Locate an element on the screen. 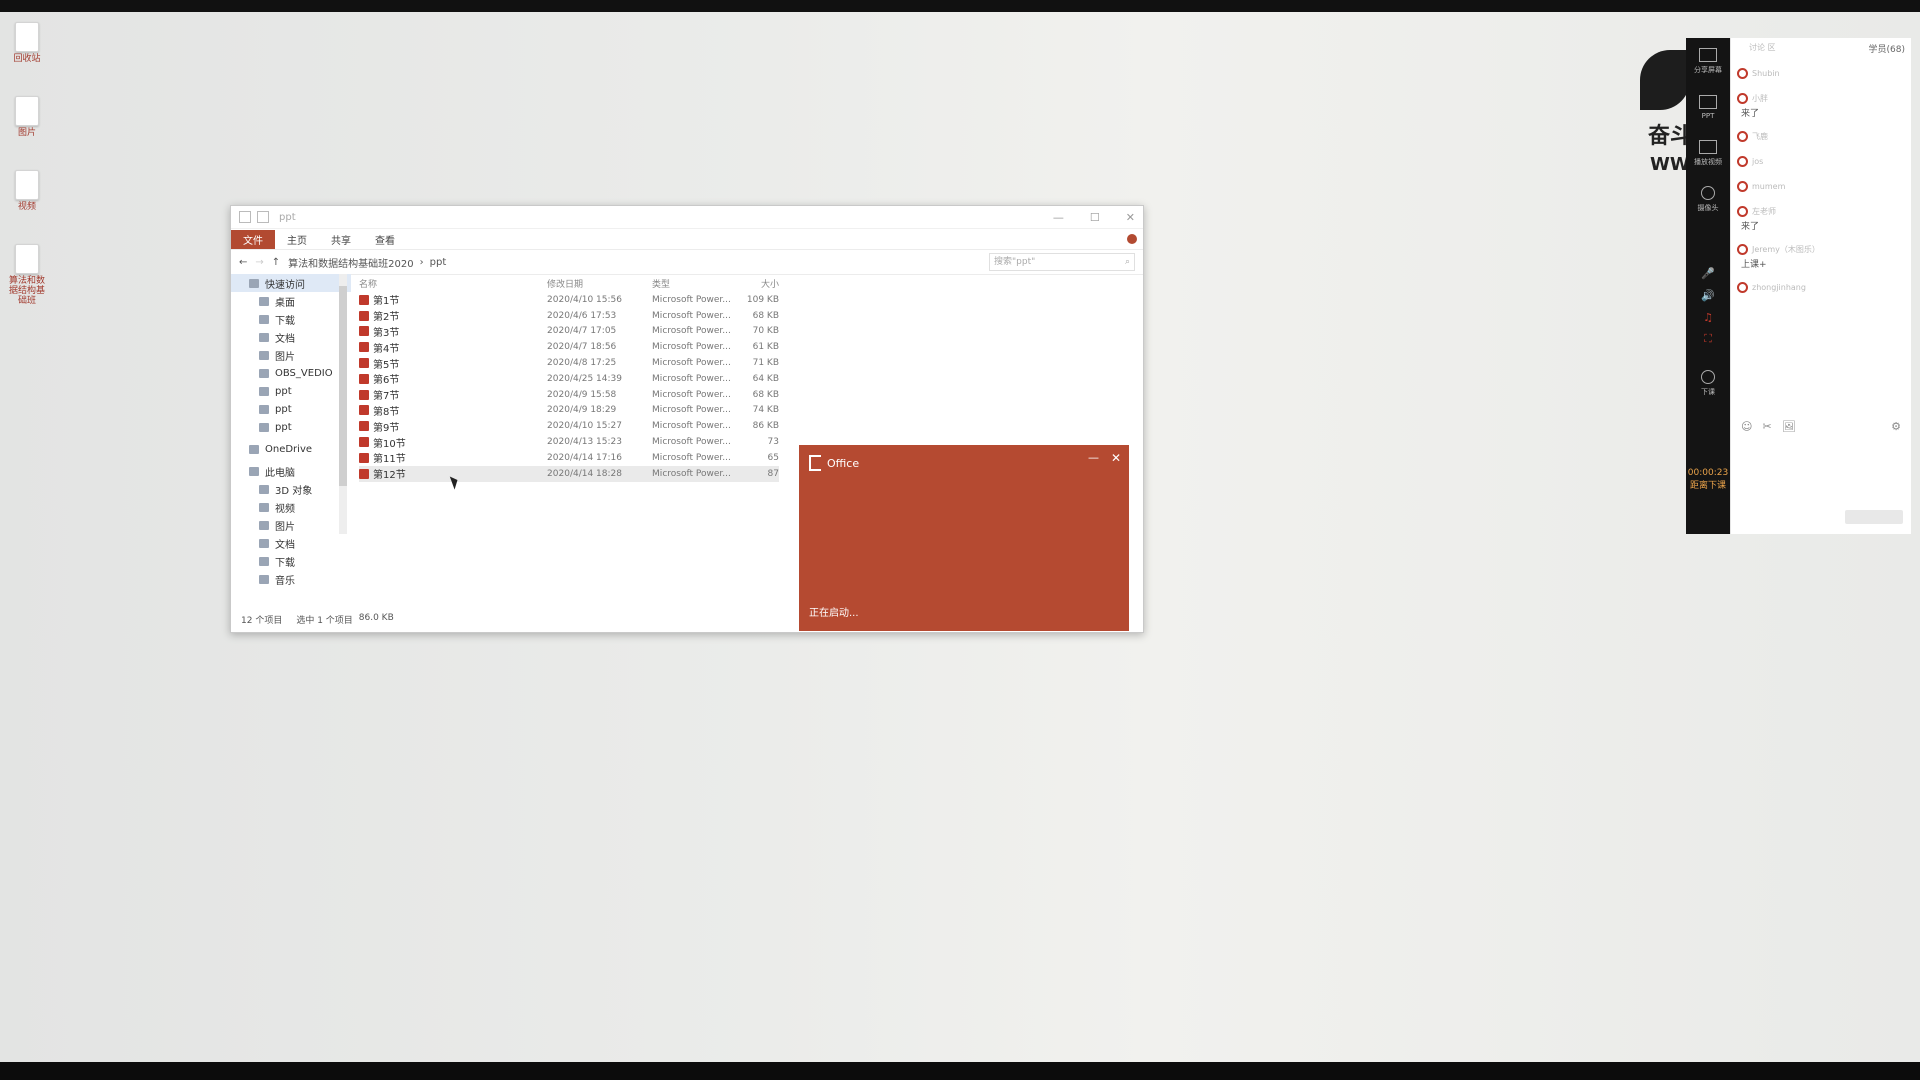  column-size: 大小 is located at coordinates (760, 283).